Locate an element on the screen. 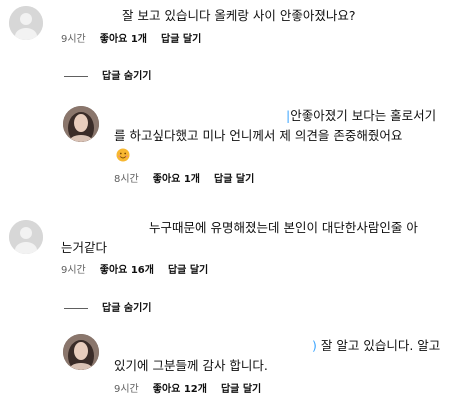 Image resolution: width=460 pixels, height=404 pixels. like-count: 좋아요 12개 is located at coordinates (180, 389).